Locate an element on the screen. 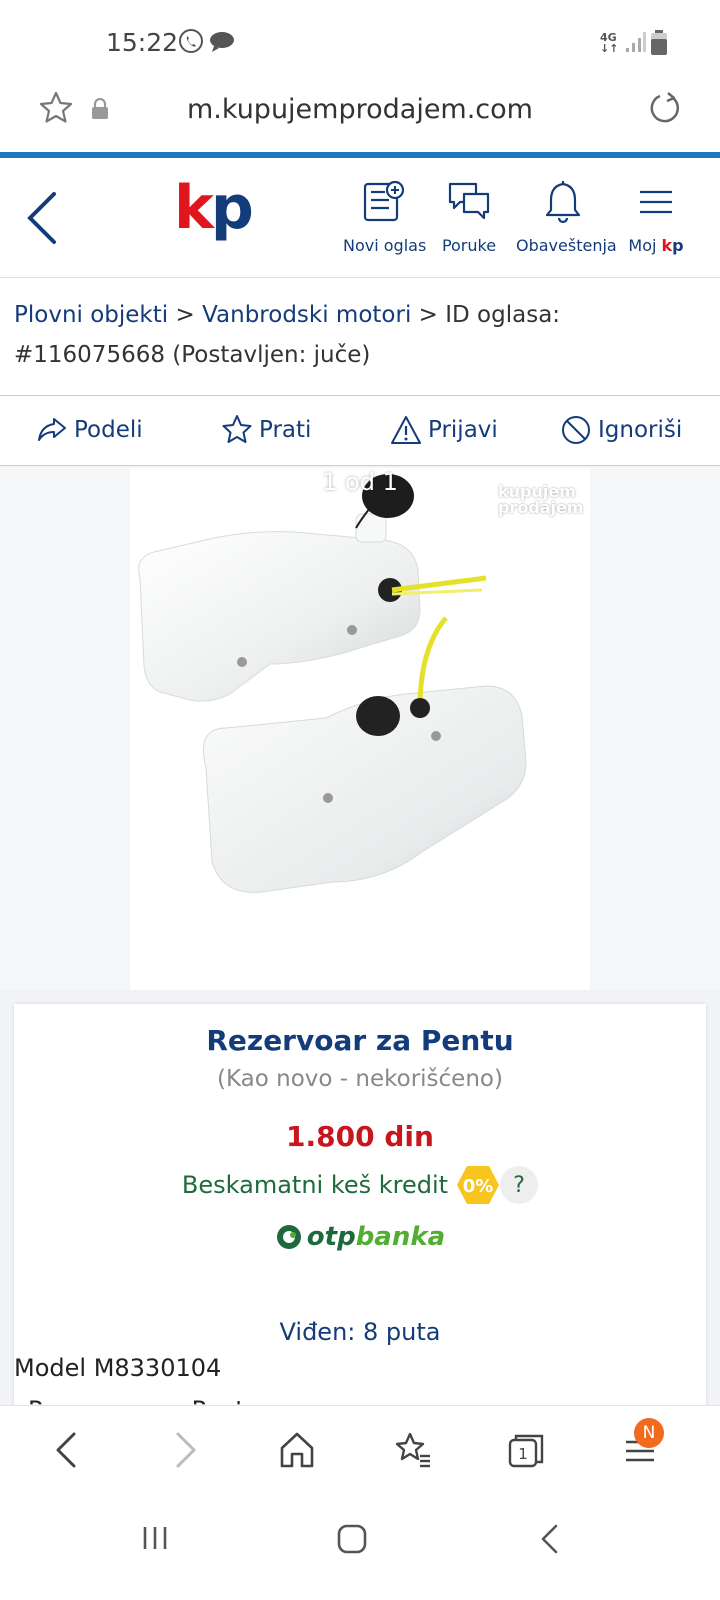 The image size is (720, 1600). back-chevron-icon is located at coordinates (42, 220).